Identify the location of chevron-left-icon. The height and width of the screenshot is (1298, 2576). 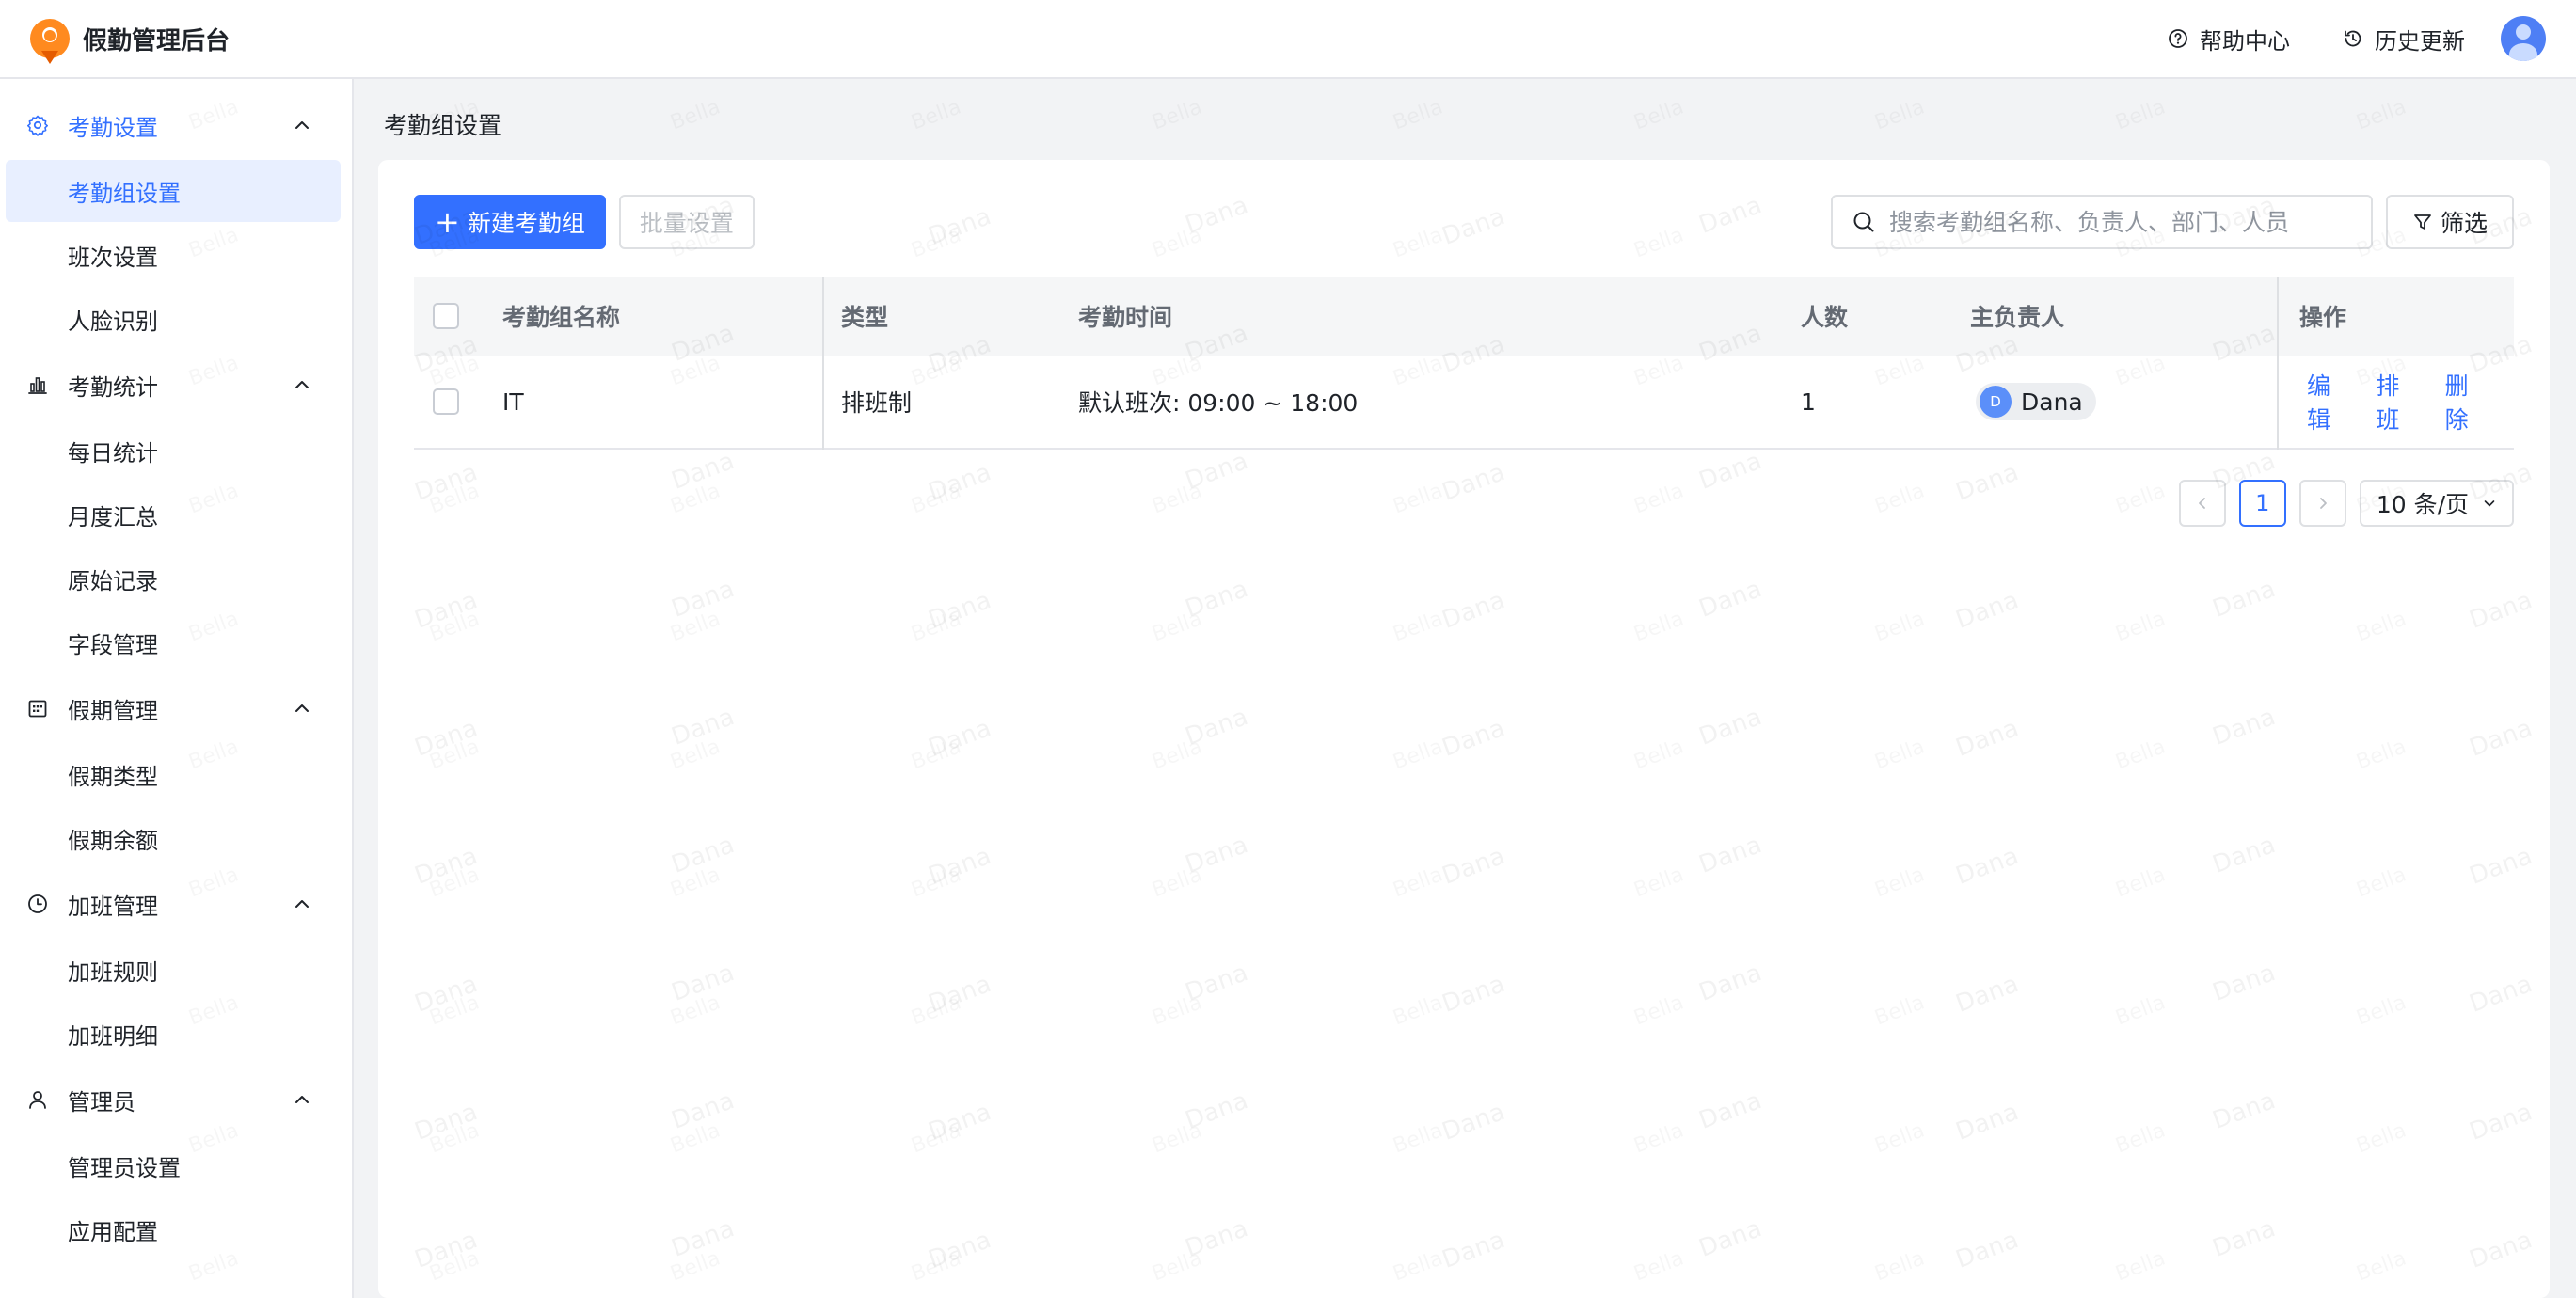
(2201, 503).